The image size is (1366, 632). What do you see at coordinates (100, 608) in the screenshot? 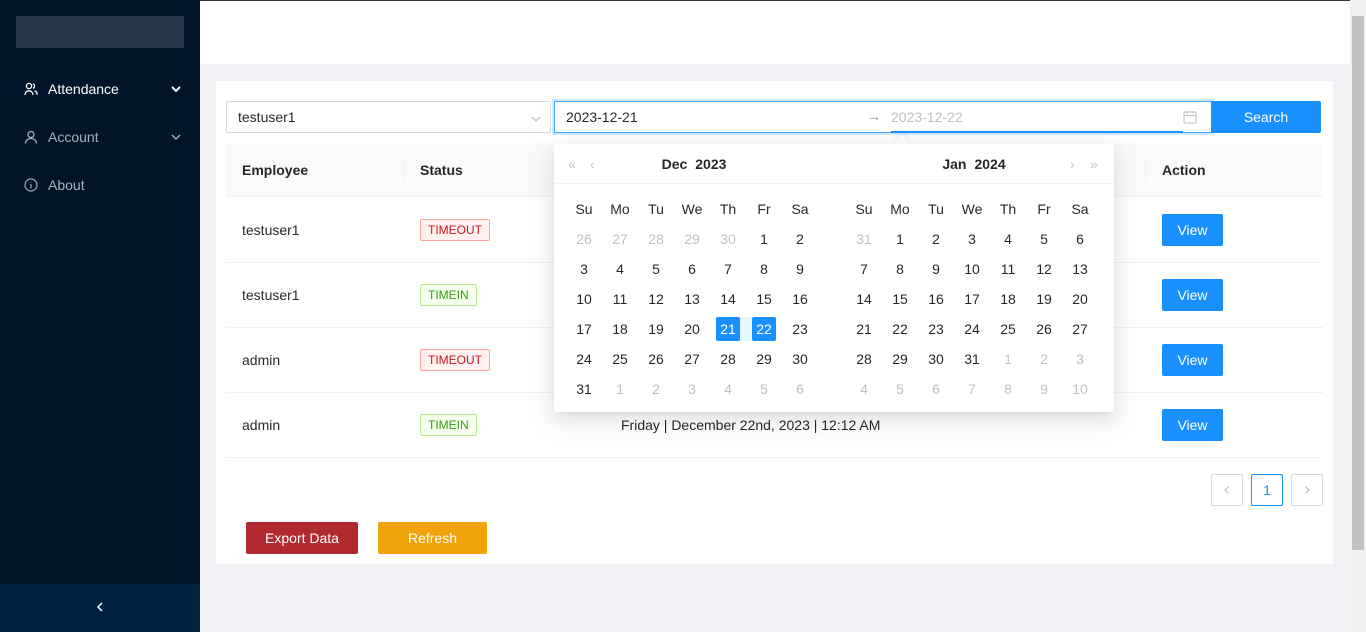
I see `sidebar-collapse-button` at bounding box center [100, 608].